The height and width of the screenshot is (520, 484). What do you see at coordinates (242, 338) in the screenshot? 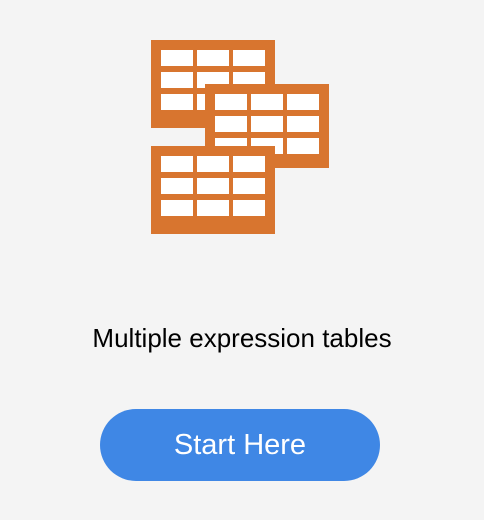
I see `card-title: Multiple expression tables` at bounding box center [242, 338].